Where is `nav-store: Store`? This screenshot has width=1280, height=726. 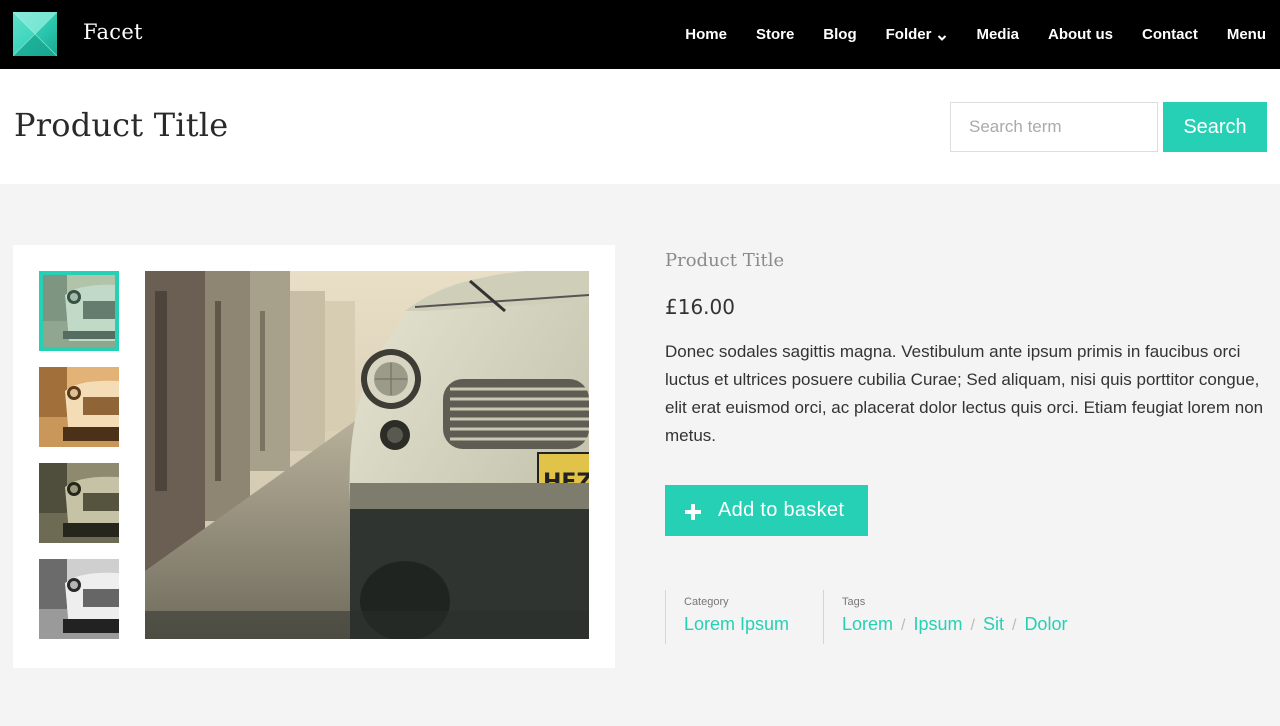 nav-store: Store is located at coordinates (775, 34).